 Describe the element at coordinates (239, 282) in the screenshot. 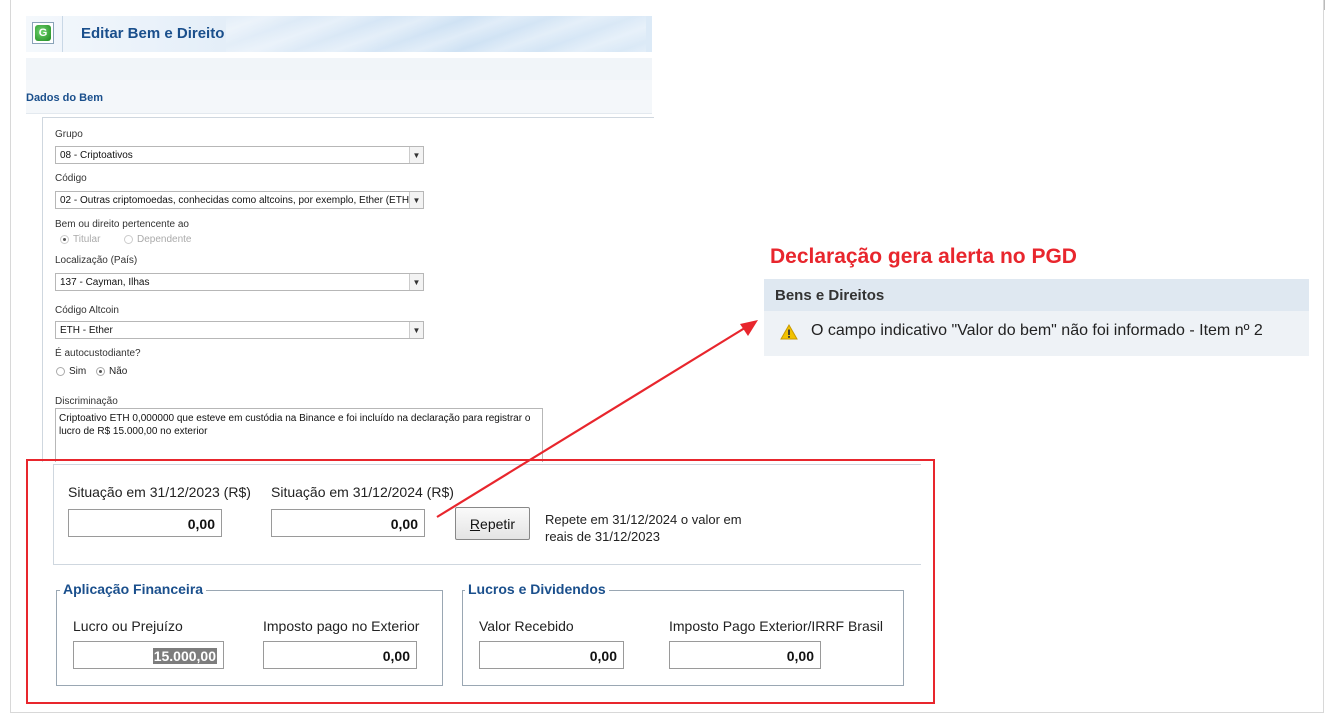

I see `localizacao-select: 137 - Cayman, Ilhas ▼` at that location.